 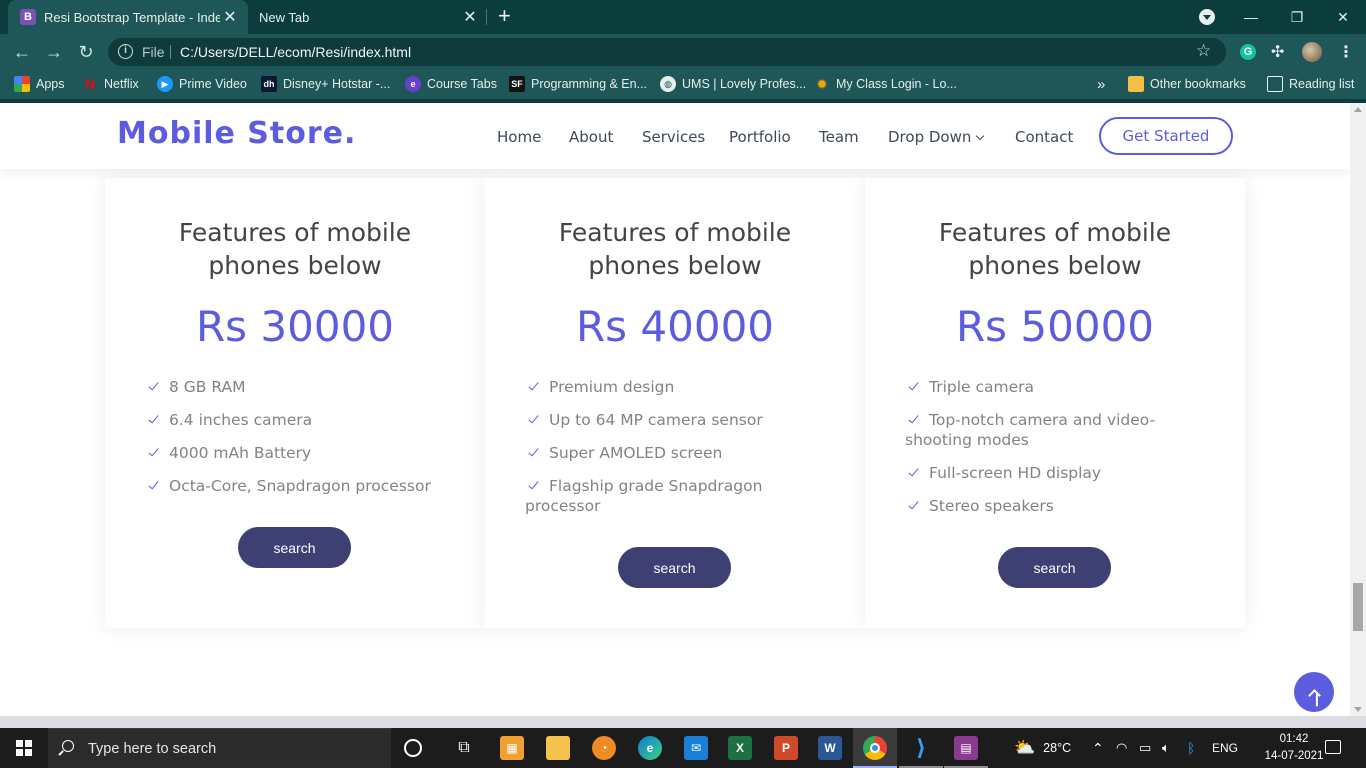 What do you see at coordinates (1055, 506) in the screenshot?
I see `feature-item: Stereo speakers` at bounding box center [1055, 506].